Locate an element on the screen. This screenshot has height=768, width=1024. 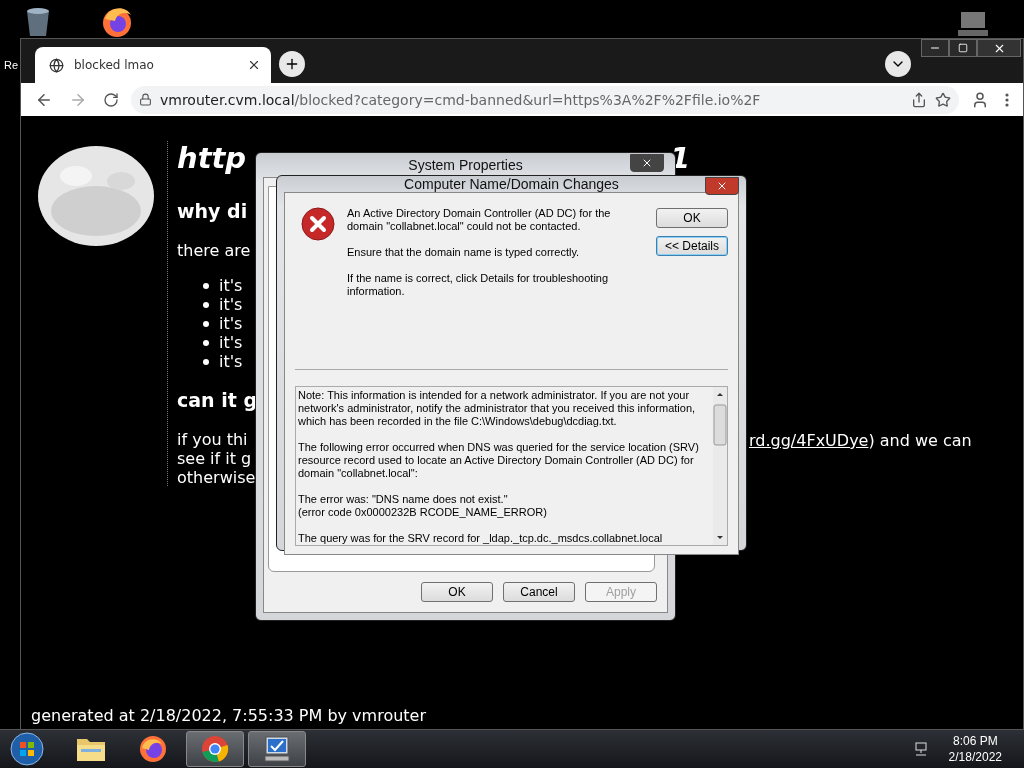
plus-icon is located at coordinates (292, 64).